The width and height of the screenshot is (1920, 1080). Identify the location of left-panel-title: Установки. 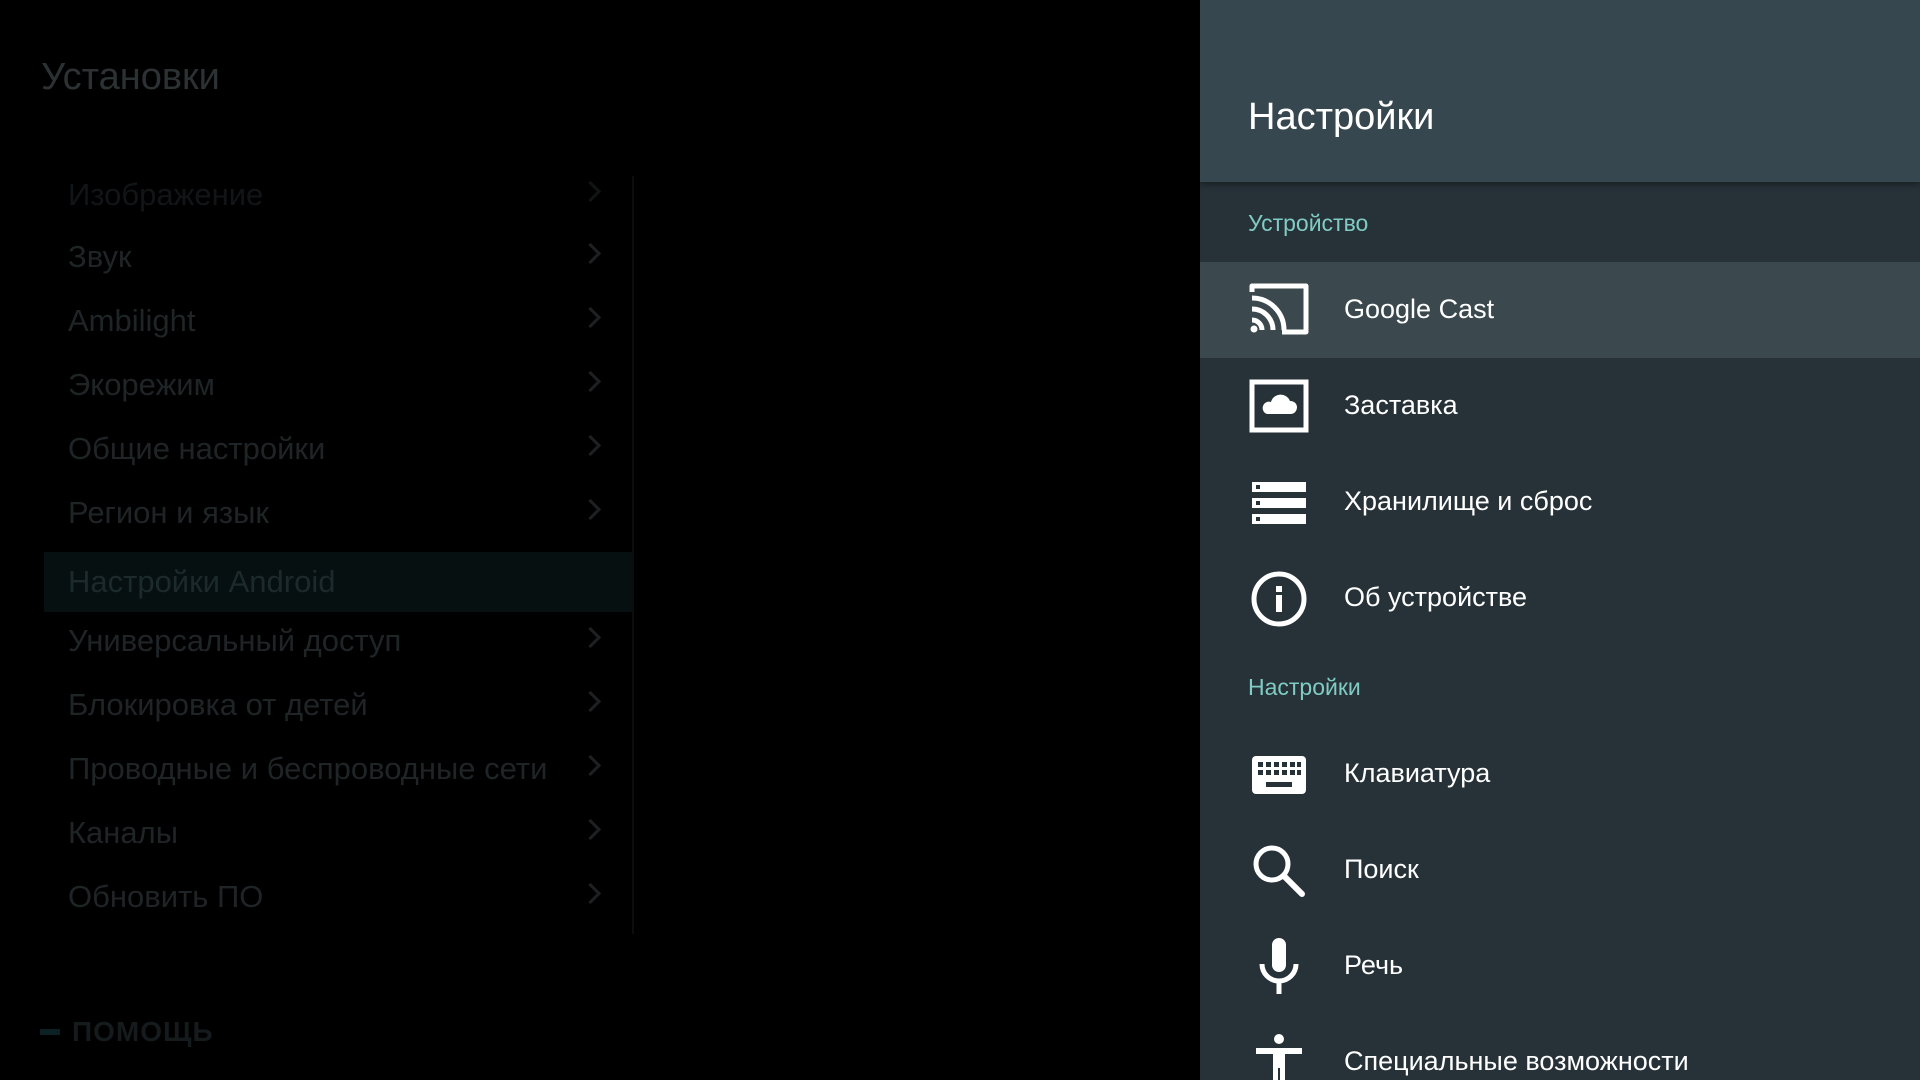
(130, 77).